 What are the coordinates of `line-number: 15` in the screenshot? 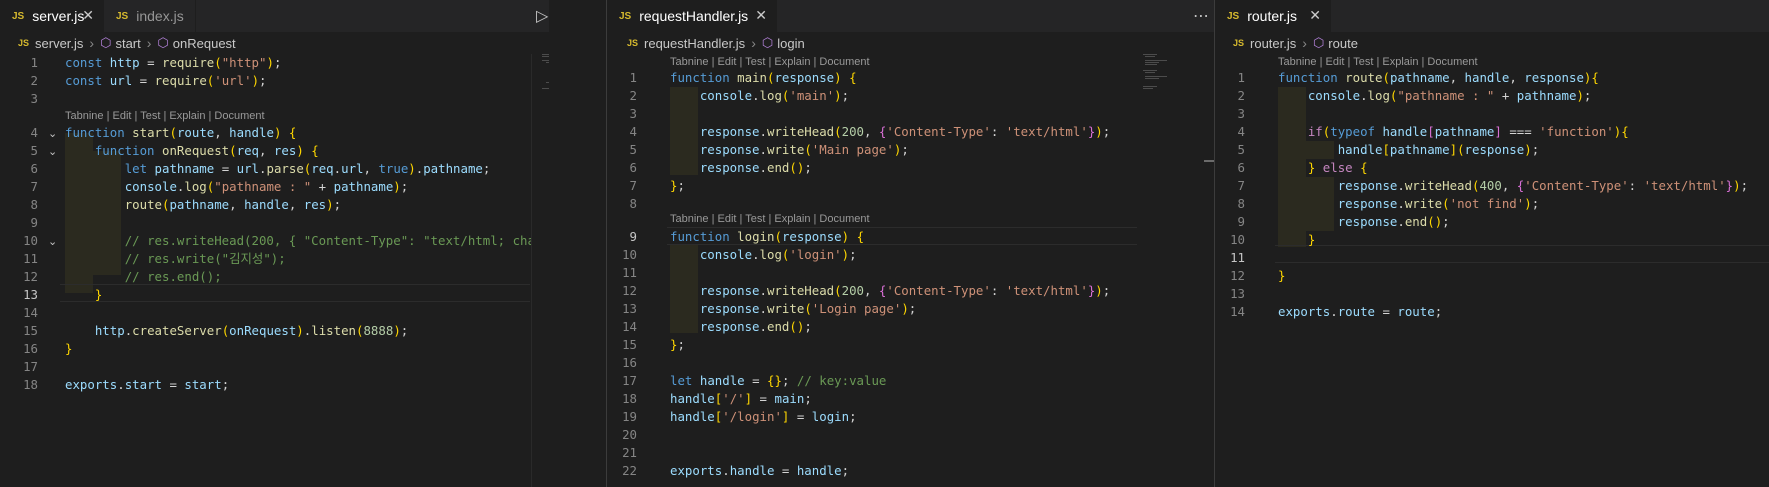 It's located at (629, 344).